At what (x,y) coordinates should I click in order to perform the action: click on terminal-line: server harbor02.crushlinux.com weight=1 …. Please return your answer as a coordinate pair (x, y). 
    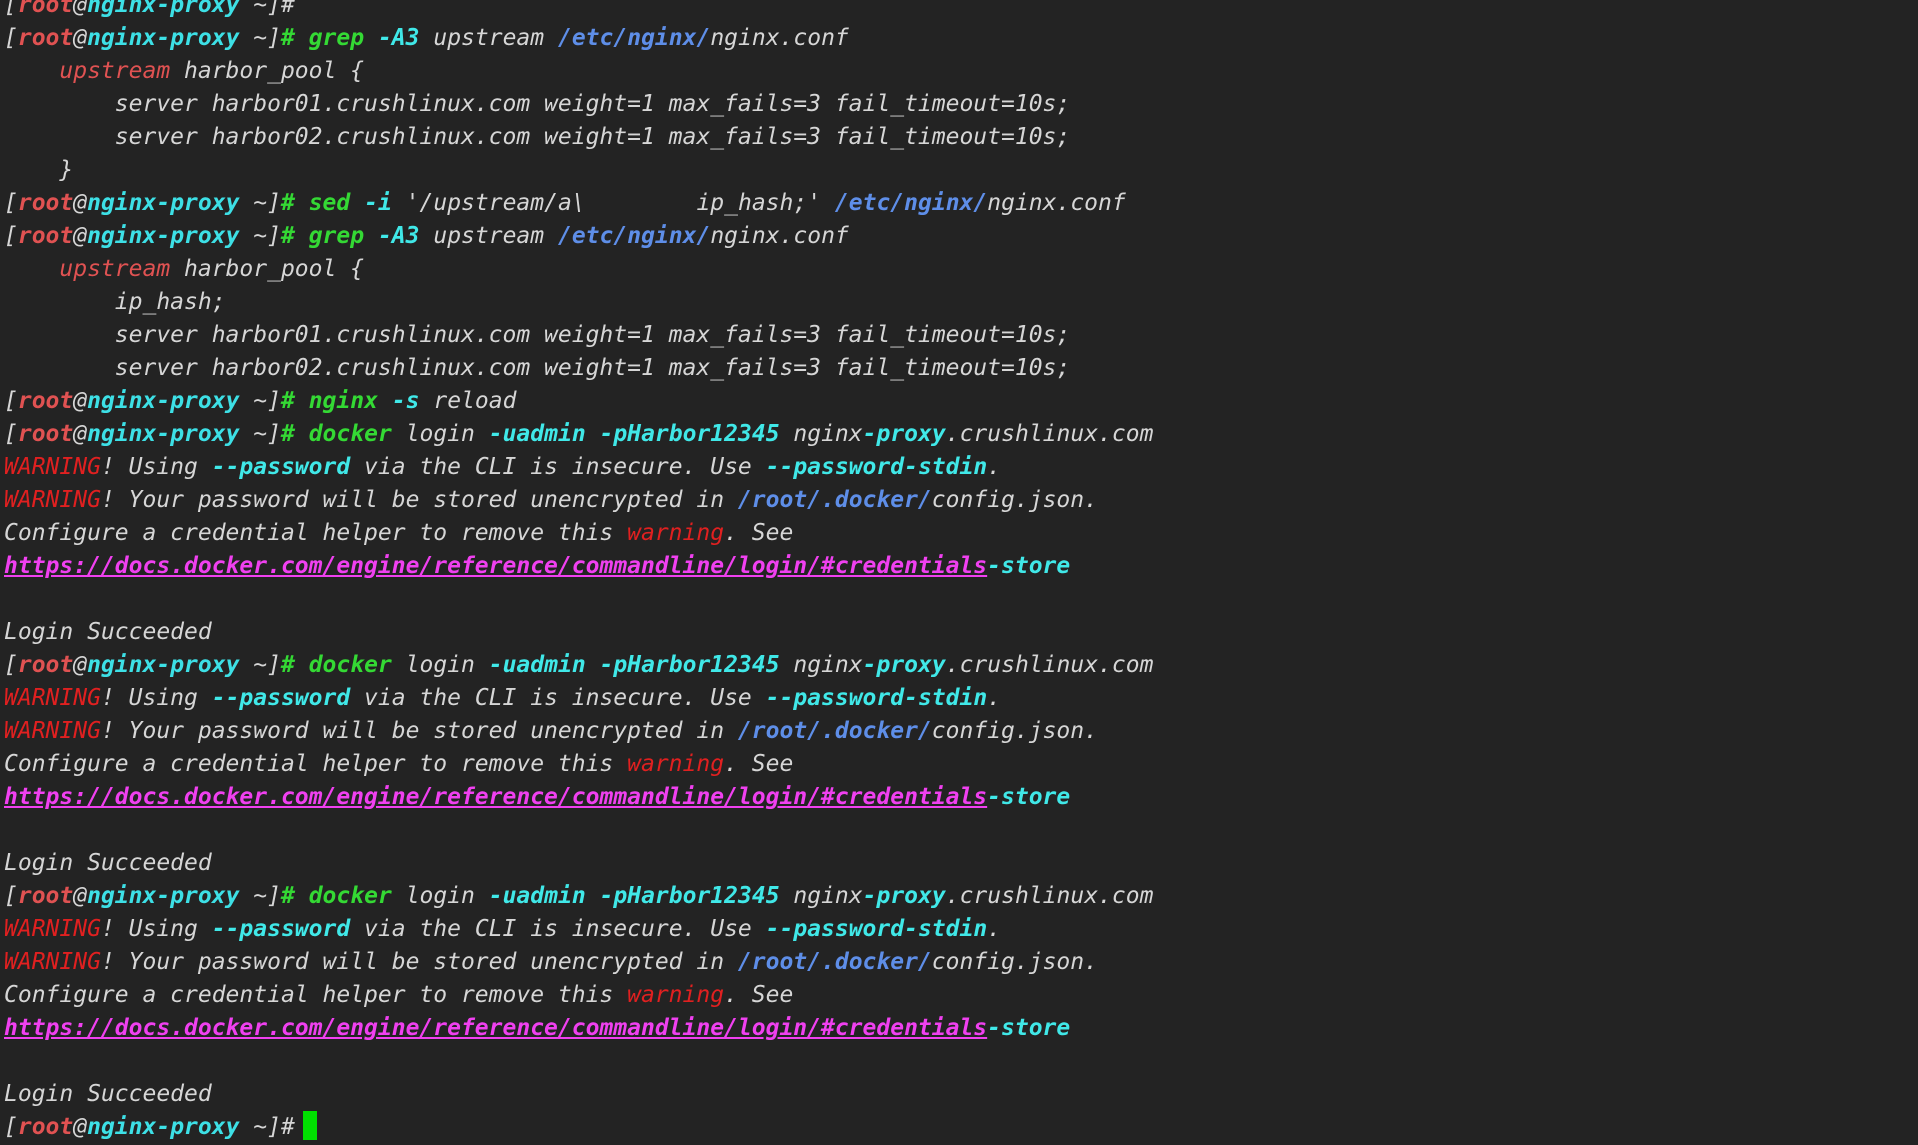
    Looking at the image, I should click on (578, 137).